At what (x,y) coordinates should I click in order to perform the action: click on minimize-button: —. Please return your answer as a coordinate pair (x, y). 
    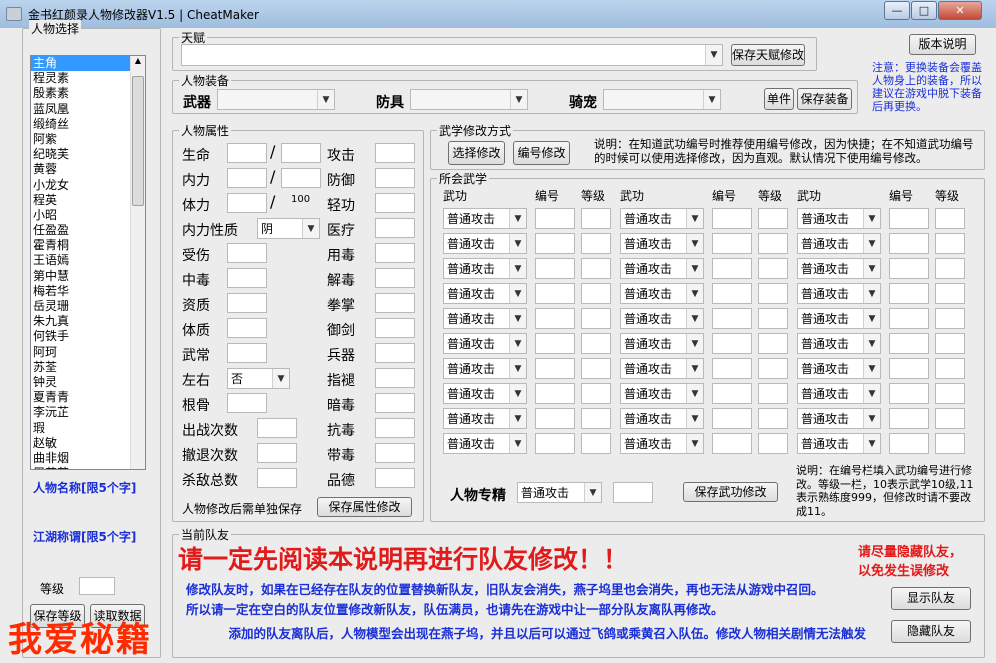
    Looking at the image, I should click on (897, 10).